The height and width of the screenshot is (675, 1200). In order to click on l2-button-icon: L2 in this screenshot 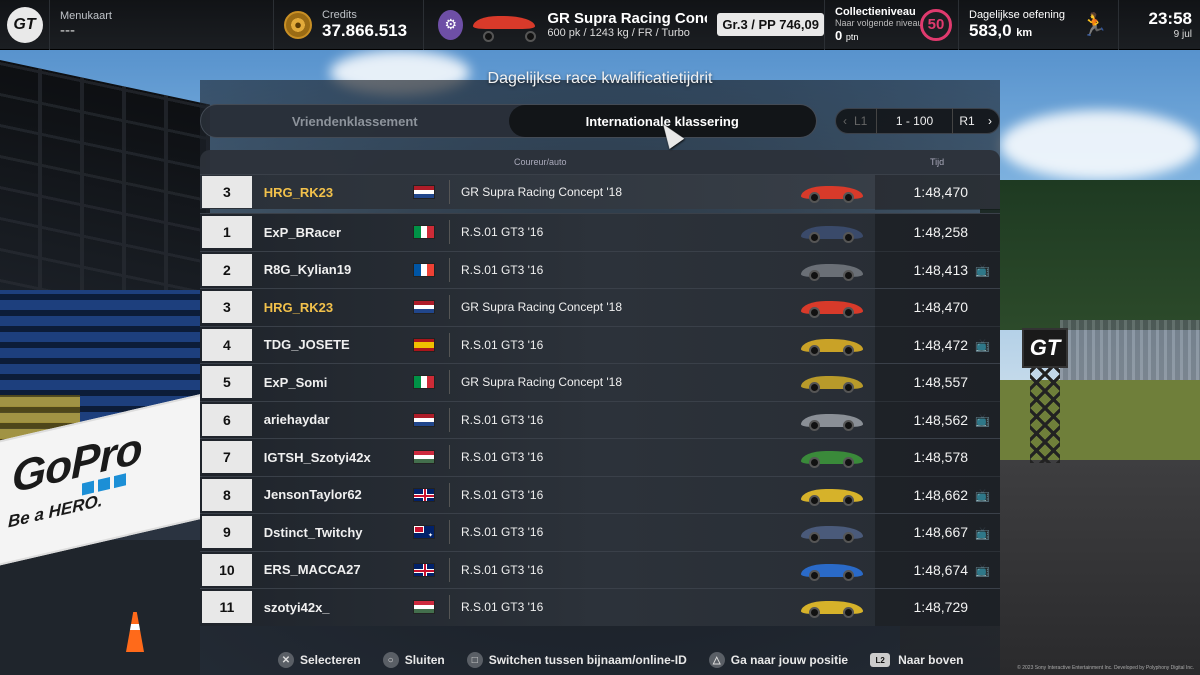, I will do `click(880, 660)`.